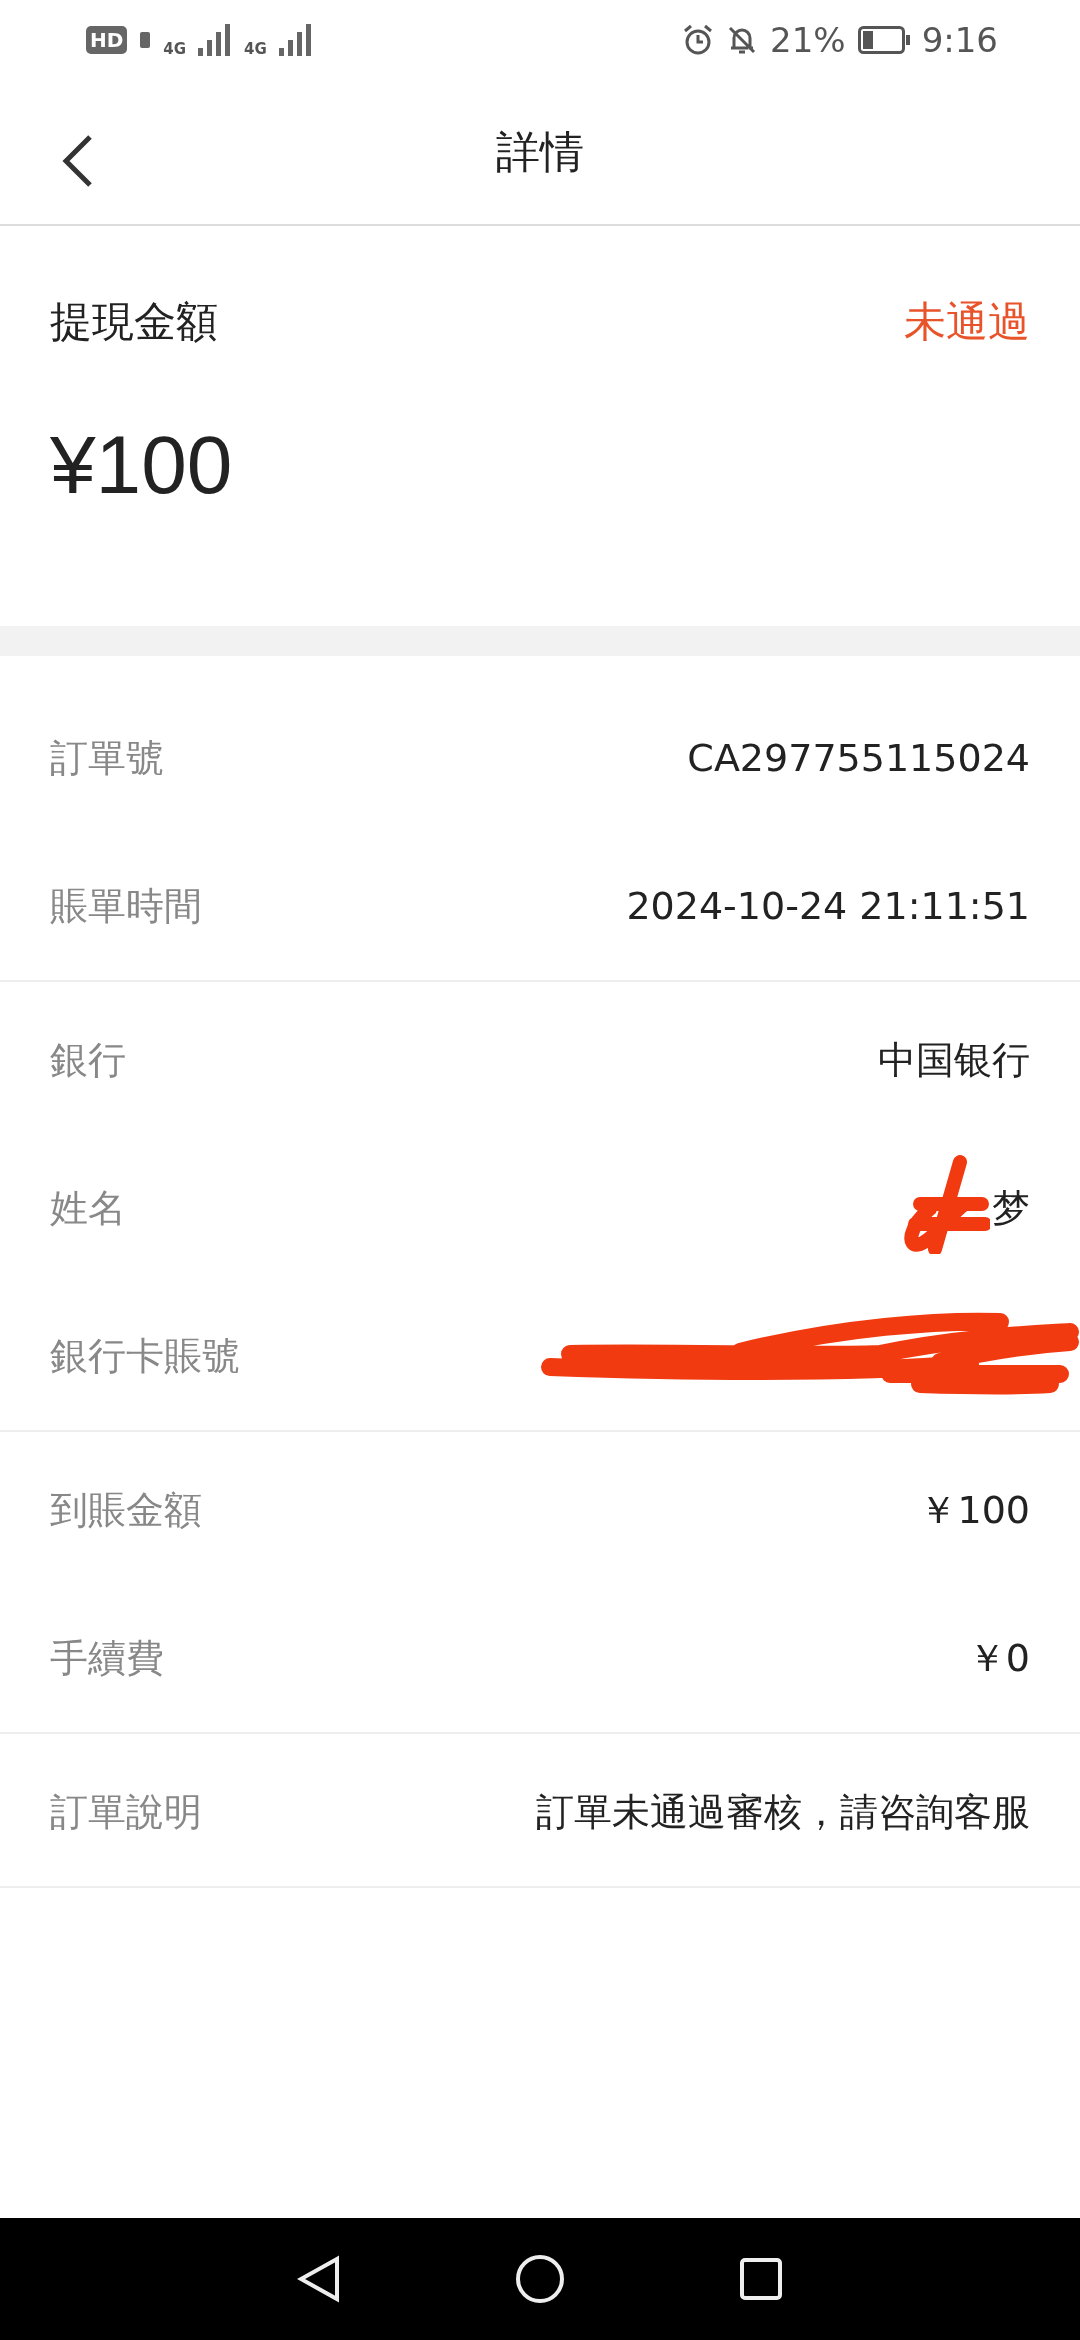 The width and height of the screenshot is (1080, 2340). What do you see at coordinates (698, 40) in the screenshot?
I see `alarm-clock-icon` at bounding box center [698, 40].